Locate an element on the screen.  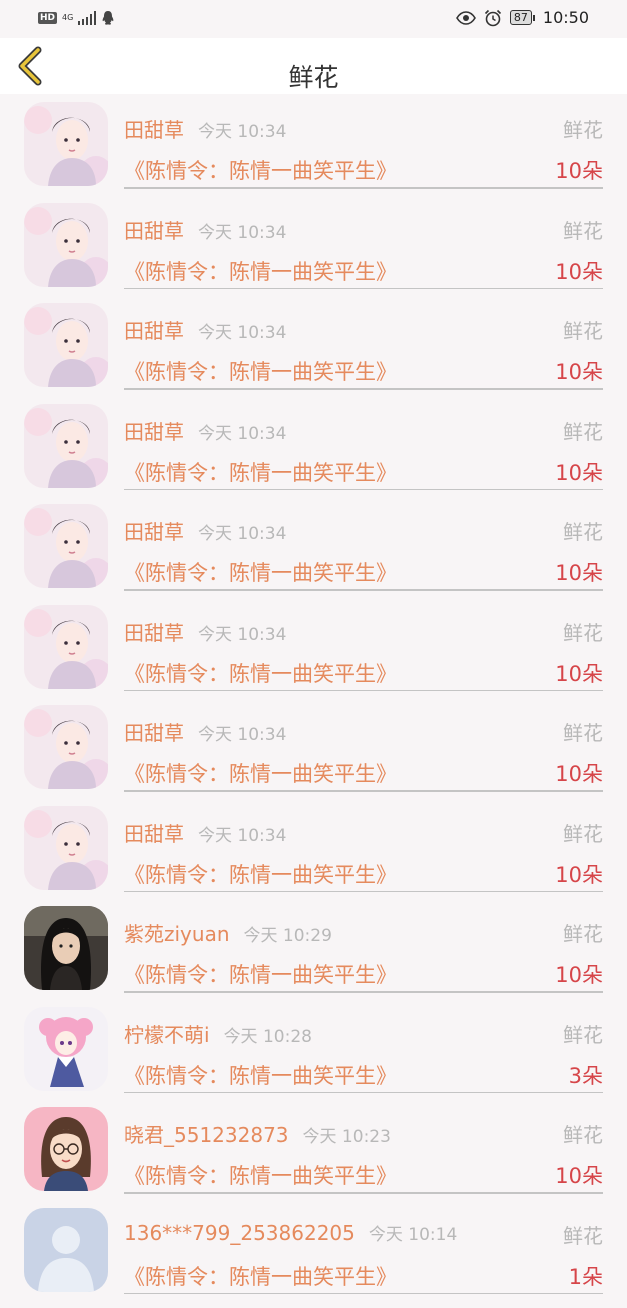
gift-time: 今天 10:28 is located at coordinates (268, 1037).